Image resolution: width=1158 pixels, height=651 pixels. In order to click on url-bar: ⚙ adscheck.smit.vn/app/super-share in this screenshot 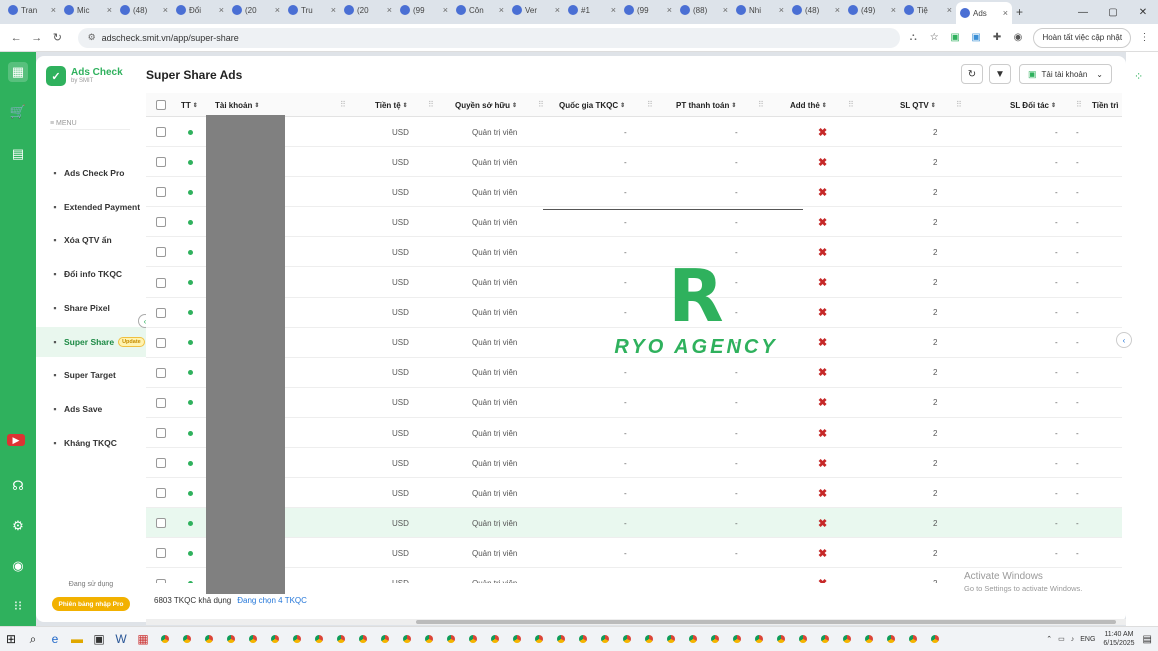, I will do `click(488, 37)`.